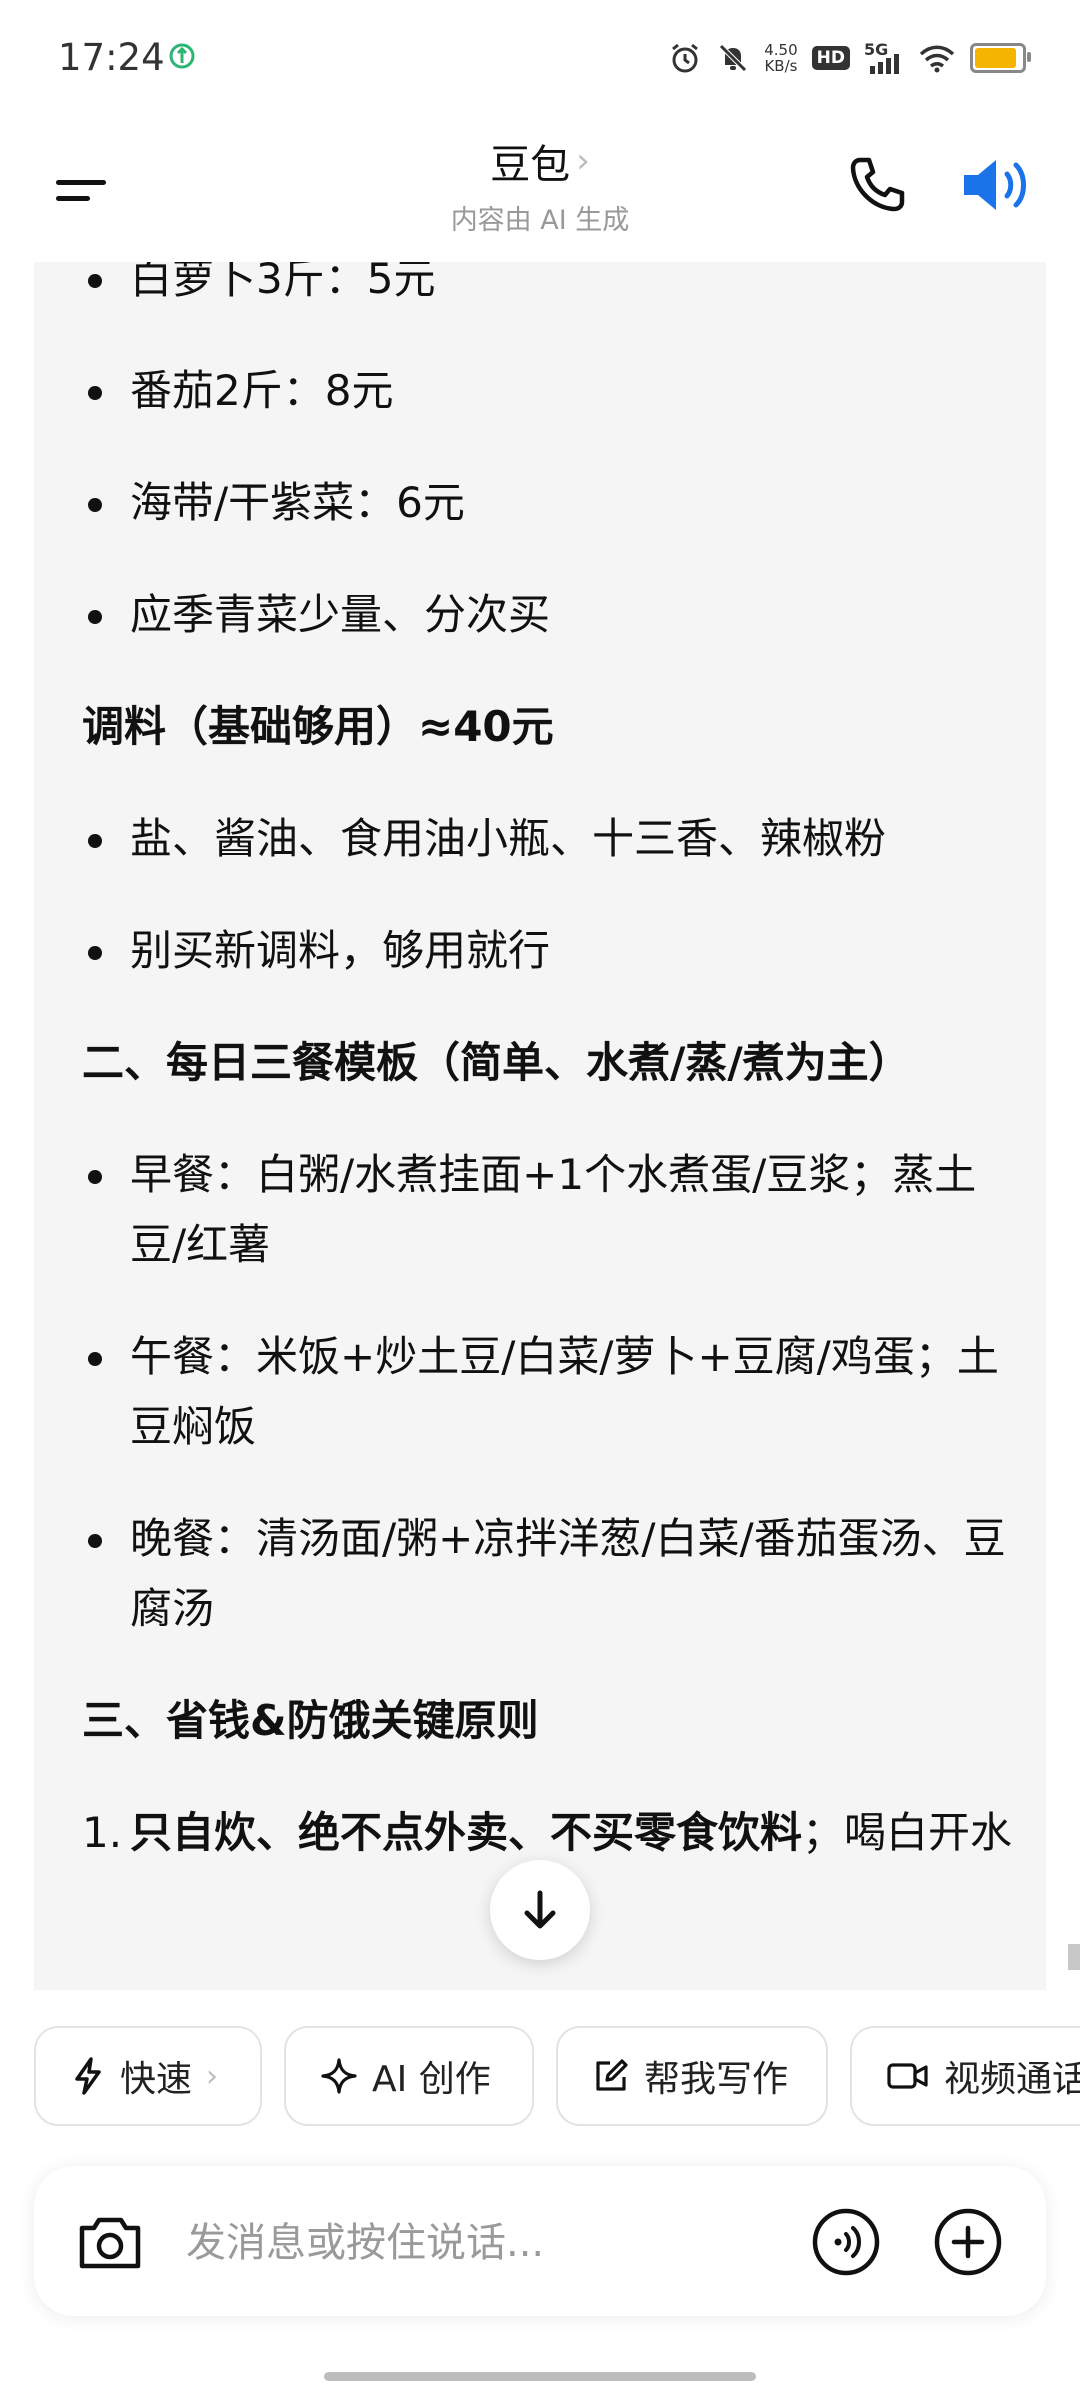  I want to click on speaker-icon, so click(998, 185).